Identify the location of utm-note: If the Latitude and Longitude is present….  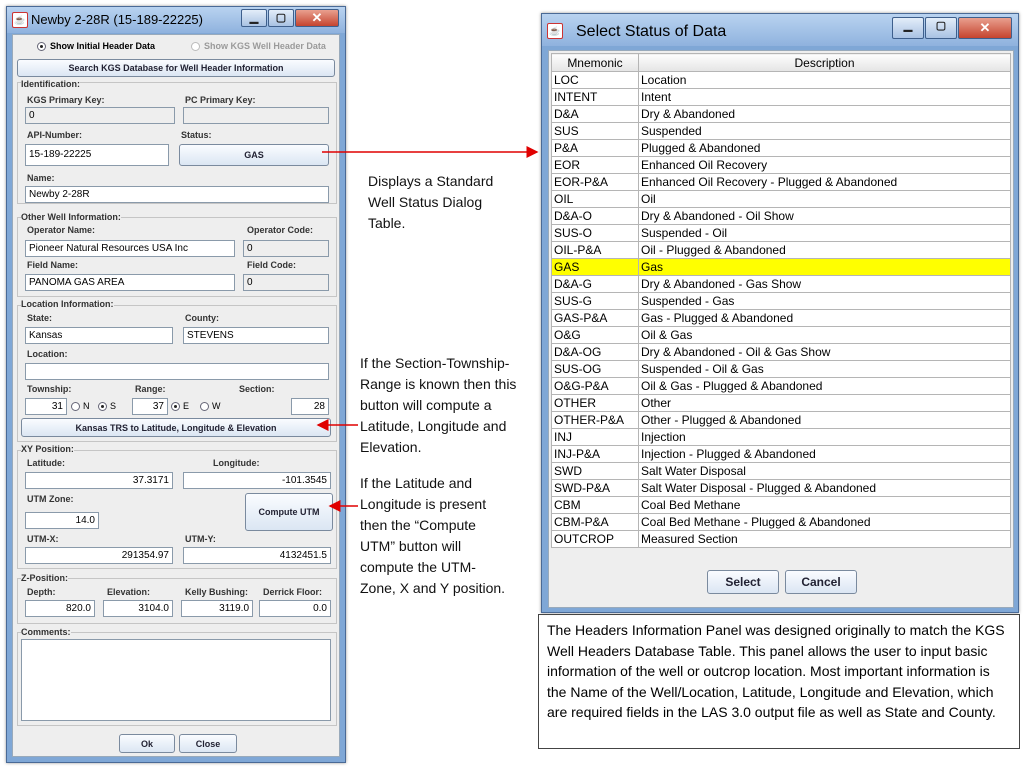
(433, 535).